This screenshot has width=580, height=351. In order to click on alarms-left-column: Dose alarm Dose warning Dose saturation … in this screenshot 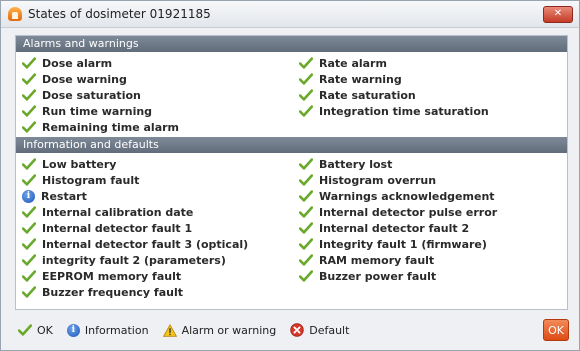, I will do `click(153, 95)`.